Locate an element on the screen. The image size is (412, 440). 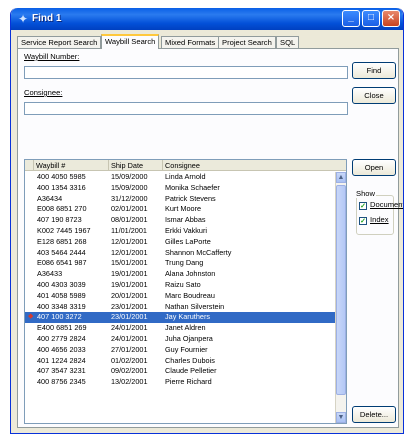
ship-date-cell: 15/01/2001 is located at coordinates (129, 263).